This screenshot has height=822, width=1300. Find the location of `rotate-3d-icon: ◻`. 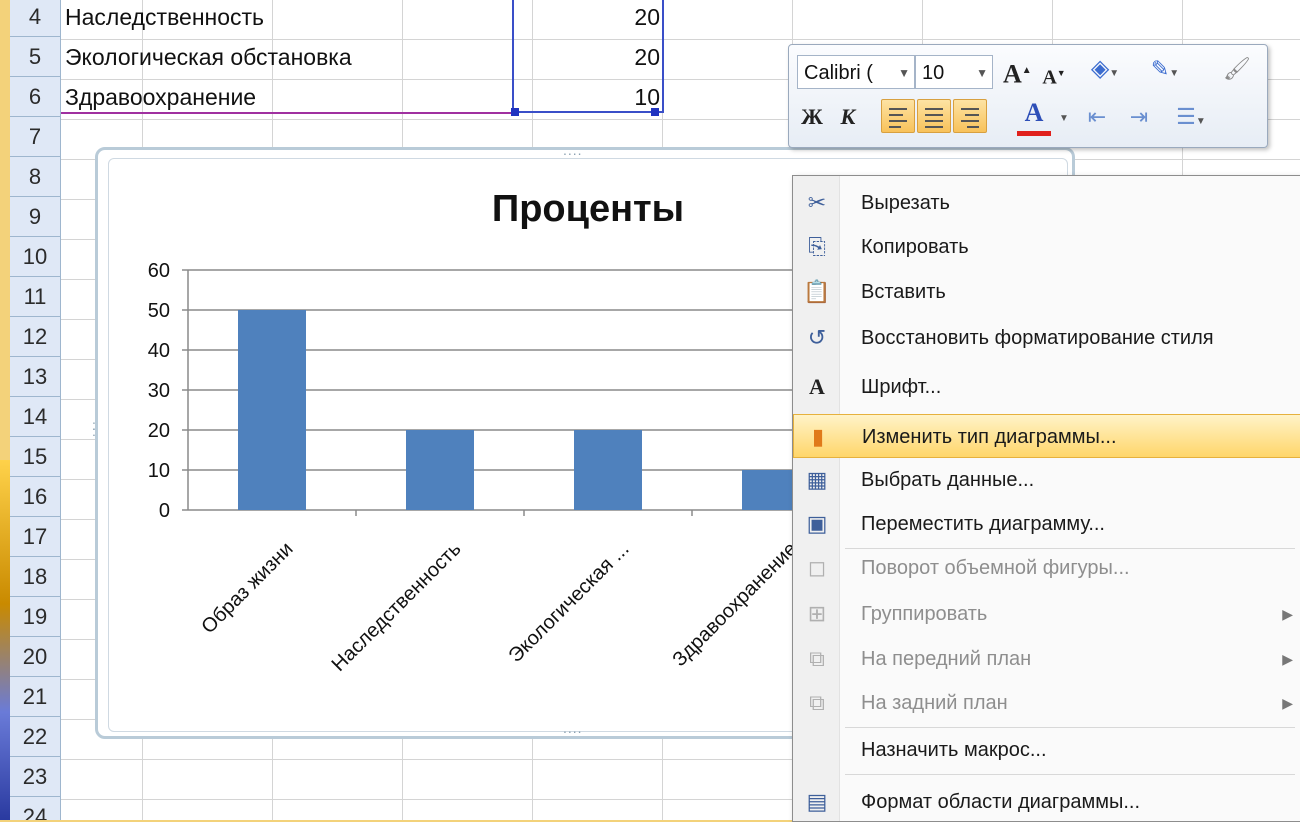

rotate-3d-icon: ◻ is located at coordinates (817, 567).